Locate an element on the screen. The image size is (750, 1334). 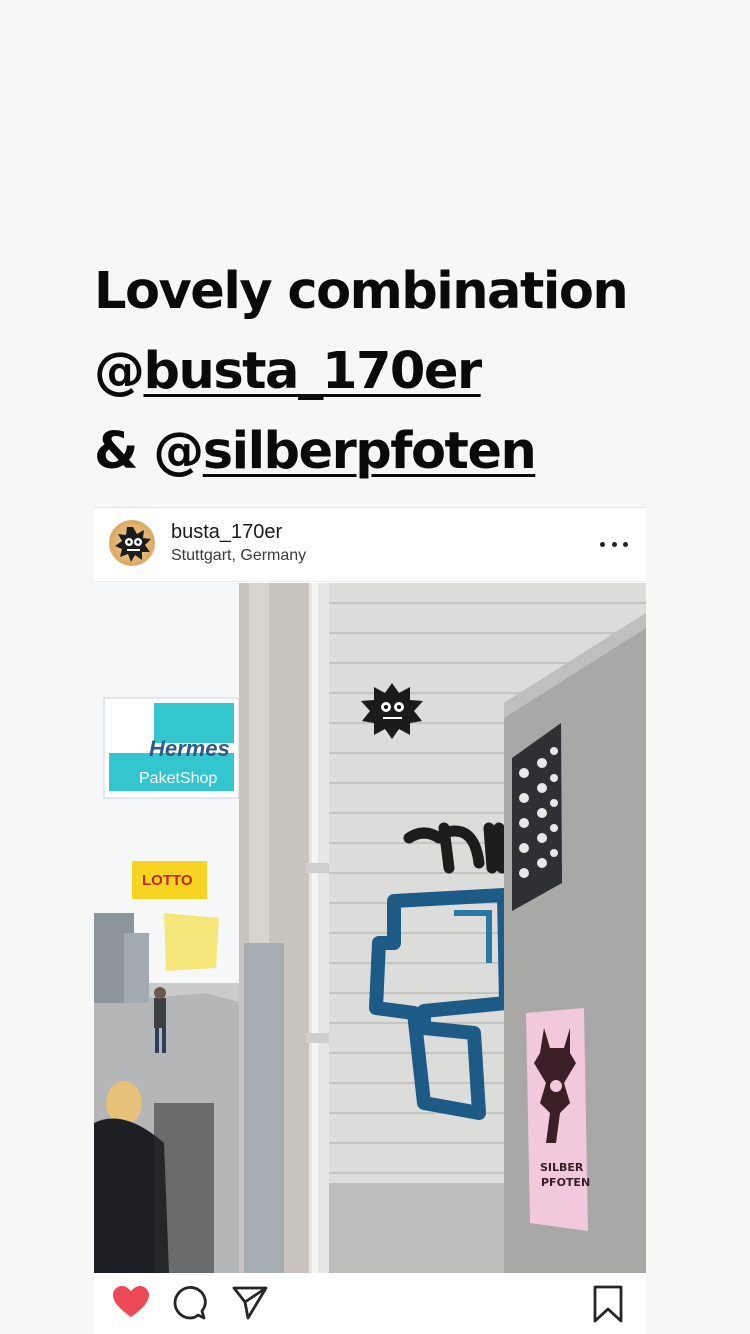
post-location: Stuttgart, Germany is located at coordinates (238, 556).